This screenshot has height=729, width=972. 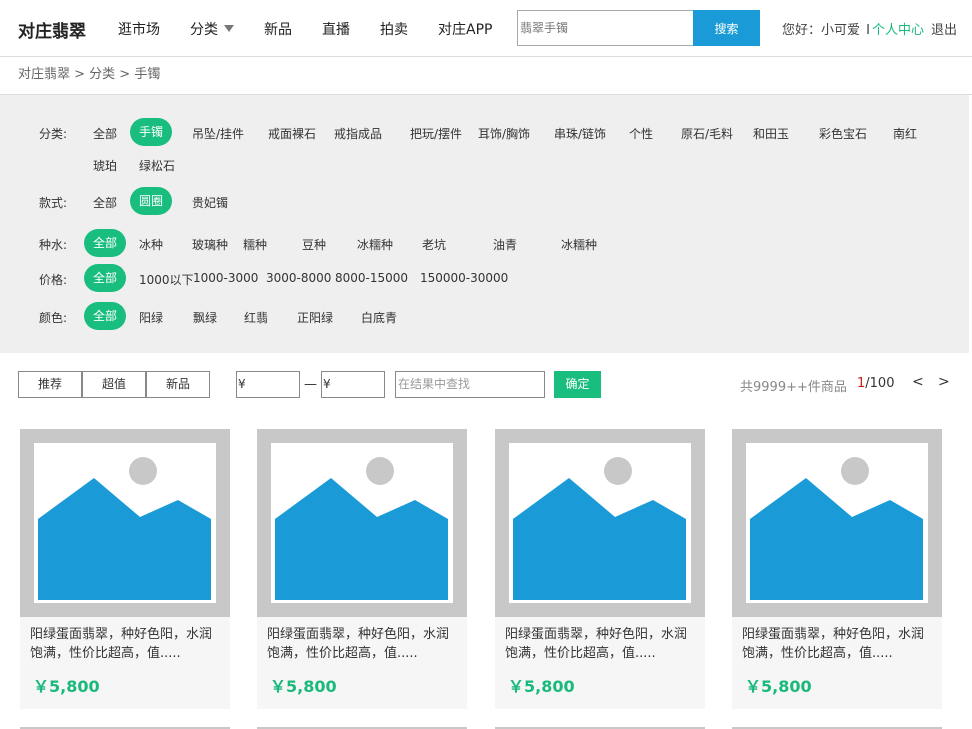 I want to click on confirm-button: 确定, so click(x=577, y=384).